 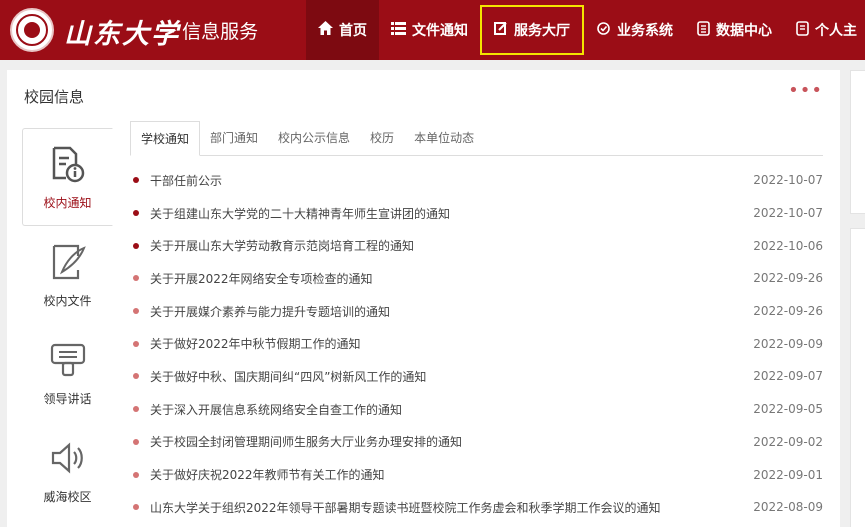 What do you see at coordinates (67, 398) in the screenshot?
I see `side-tab-label: 领导讲话` at bounding box center [67, 398].